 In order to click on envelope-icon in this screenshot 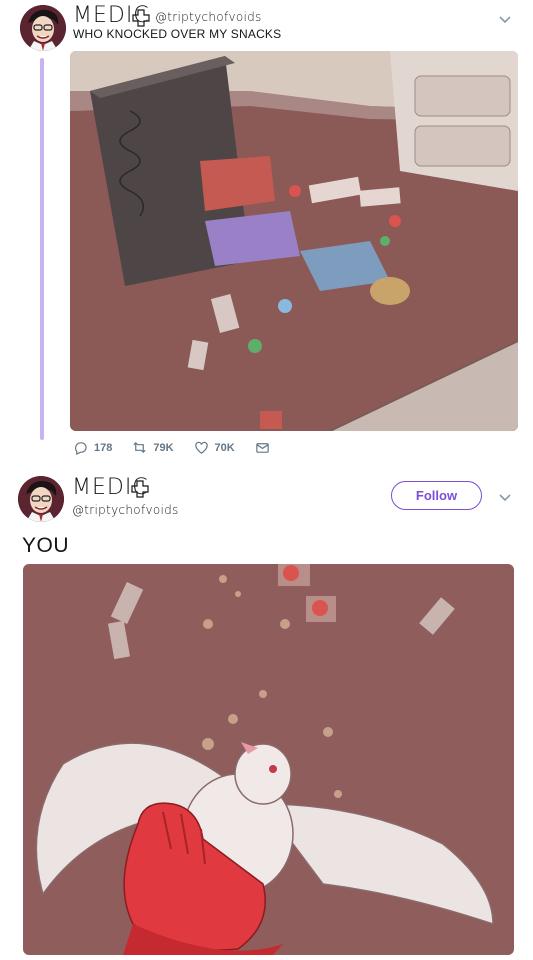, I will do `click(262, 448)`.